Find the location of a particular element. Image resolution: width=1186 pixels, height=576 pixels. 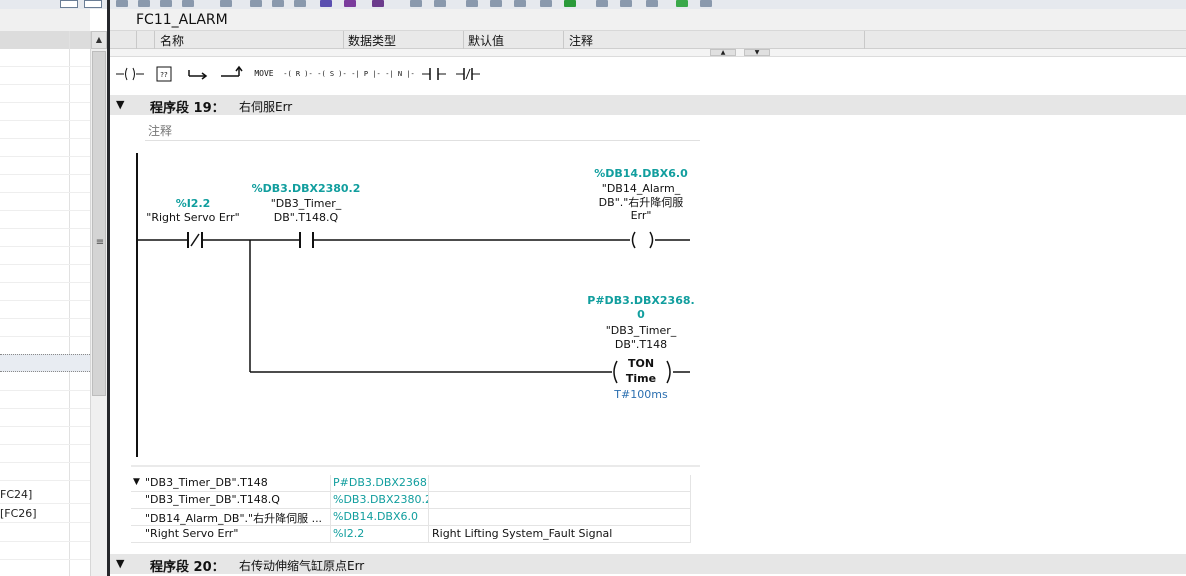

interface-splitter: ▲ ▼ is located at coordinates (648, 53).